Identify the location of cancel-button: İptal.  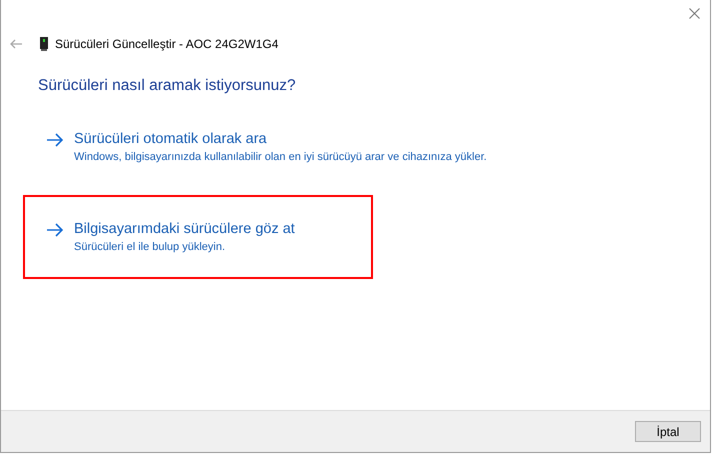
(668, 431).